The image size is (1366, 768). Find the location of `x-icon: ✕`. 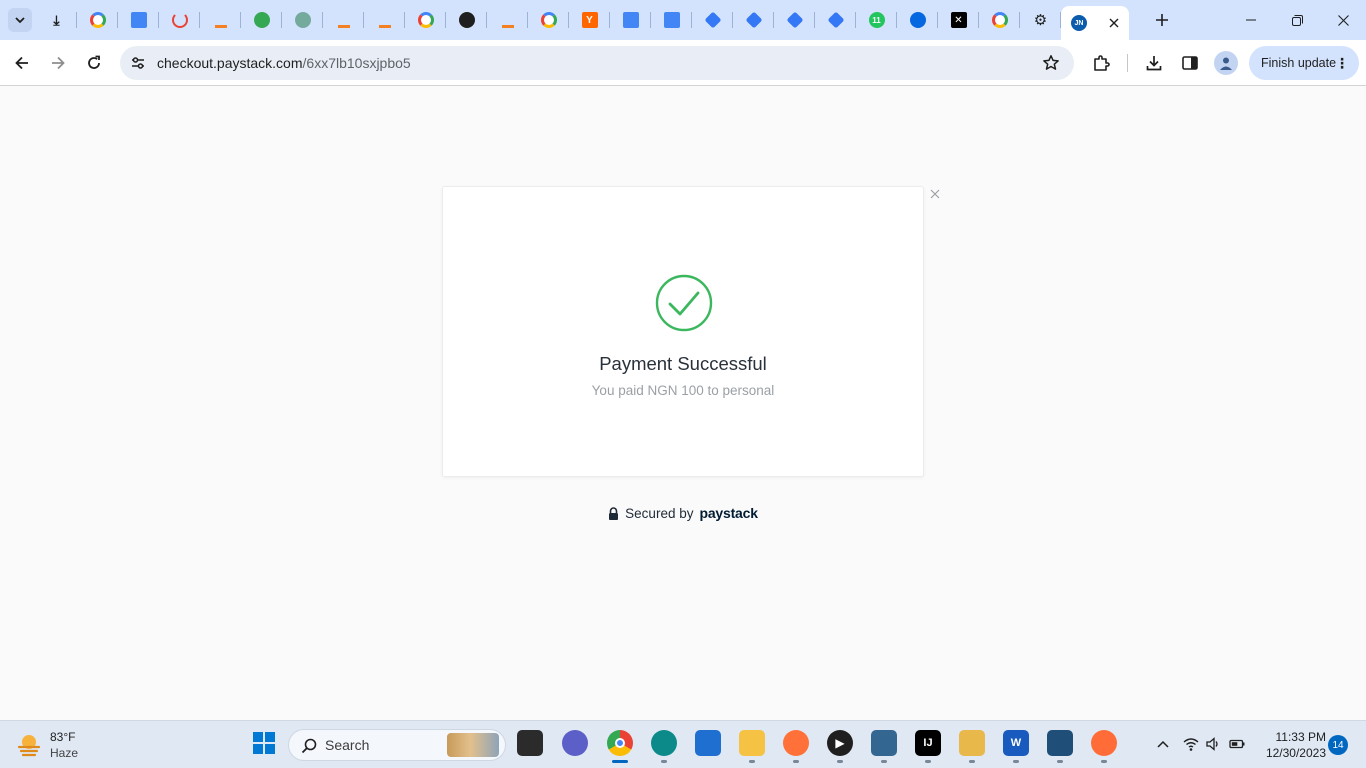

x-icon: ✕ is located at coordinates (958, 20).